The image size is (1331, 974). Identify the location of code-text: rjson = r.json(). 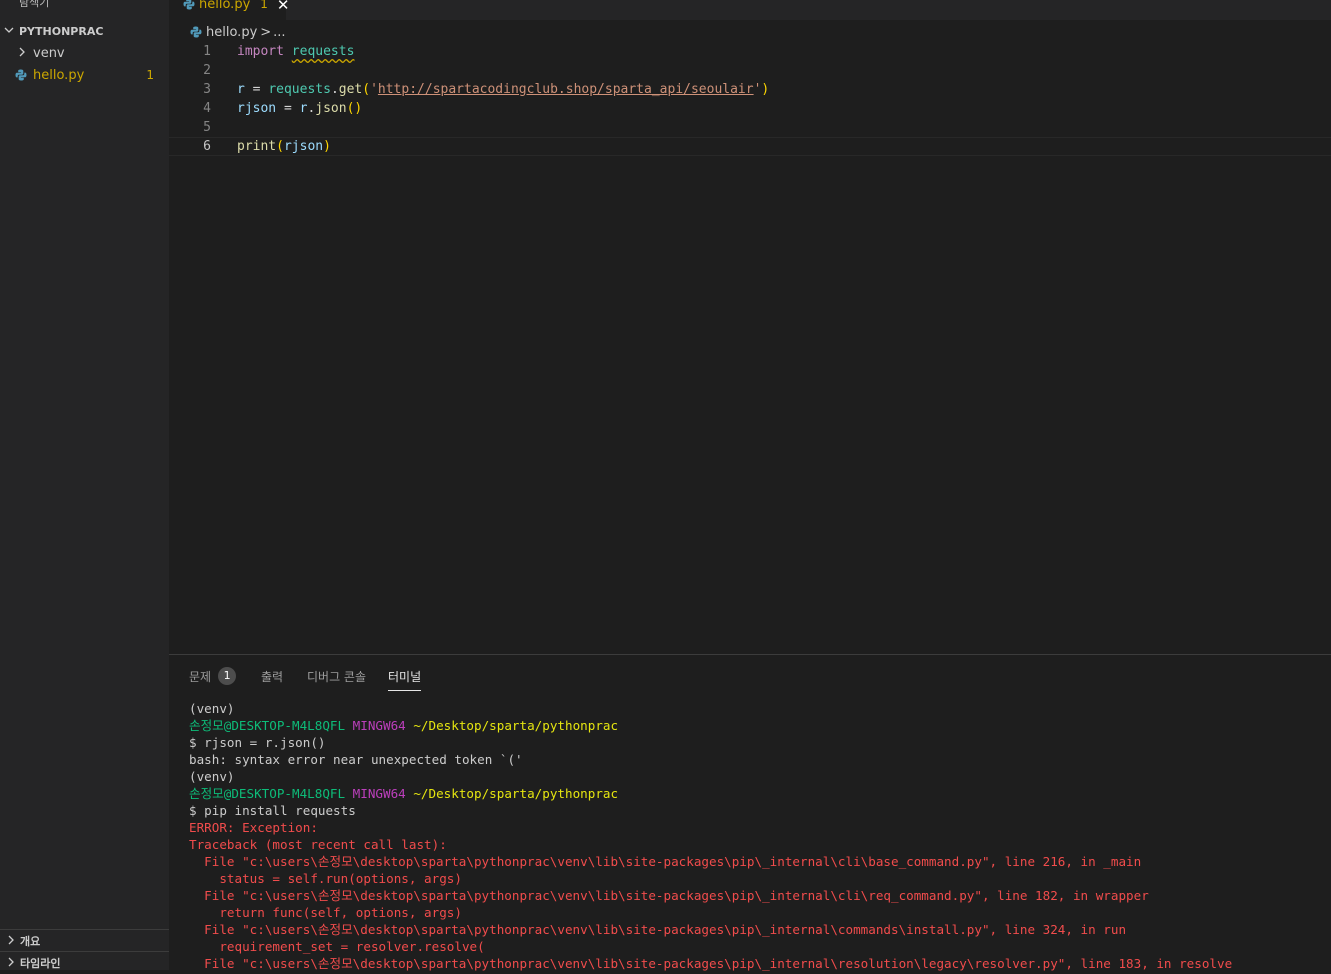
(300, 108).